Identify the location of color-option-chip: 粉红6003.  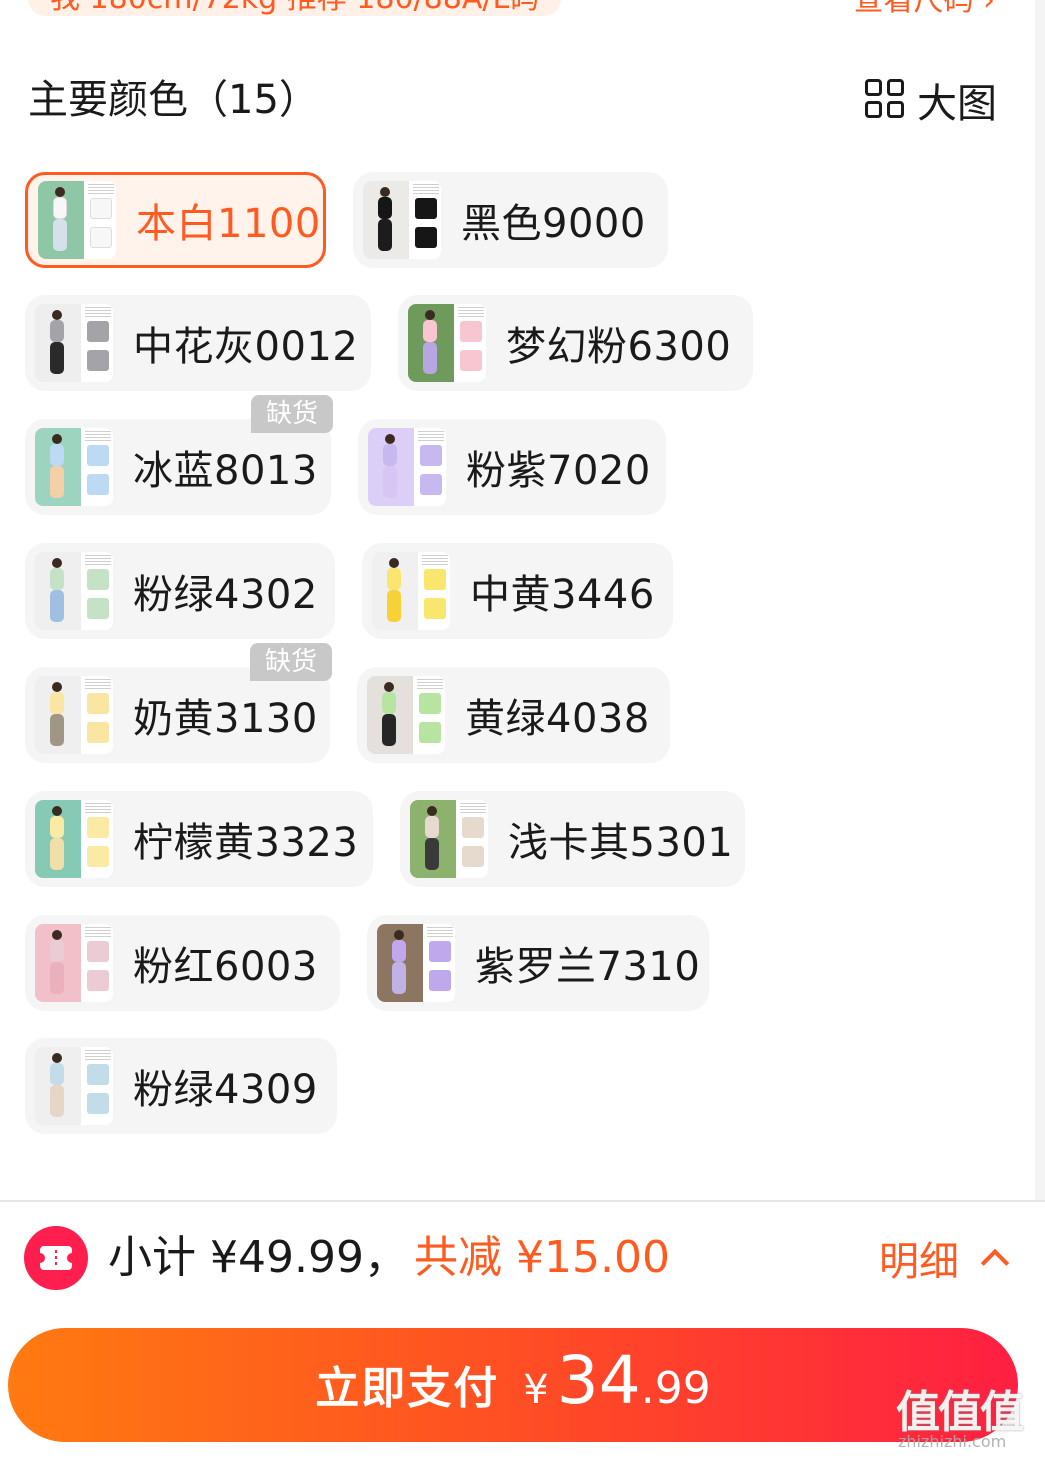
(182, 963).